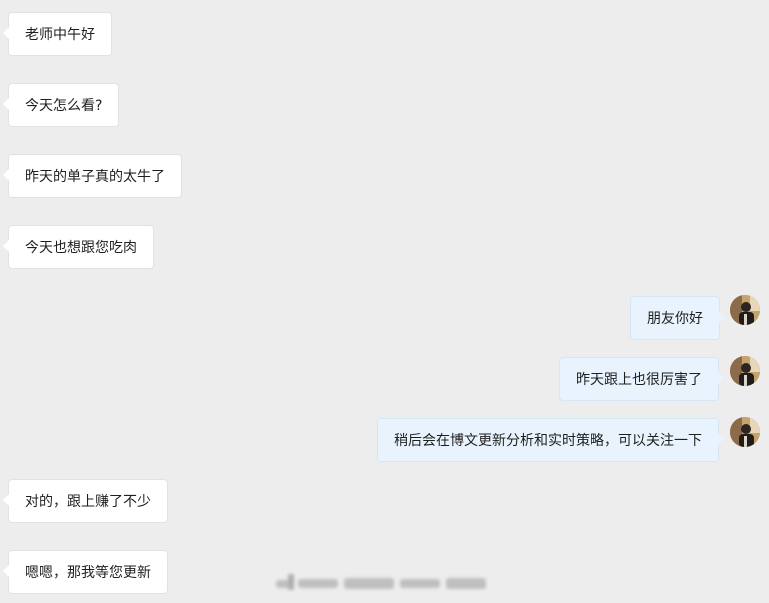 This screenshot has height=603, width=769. I want to click on incoming-message-bubble: 老师中午好, so click(57, 34).